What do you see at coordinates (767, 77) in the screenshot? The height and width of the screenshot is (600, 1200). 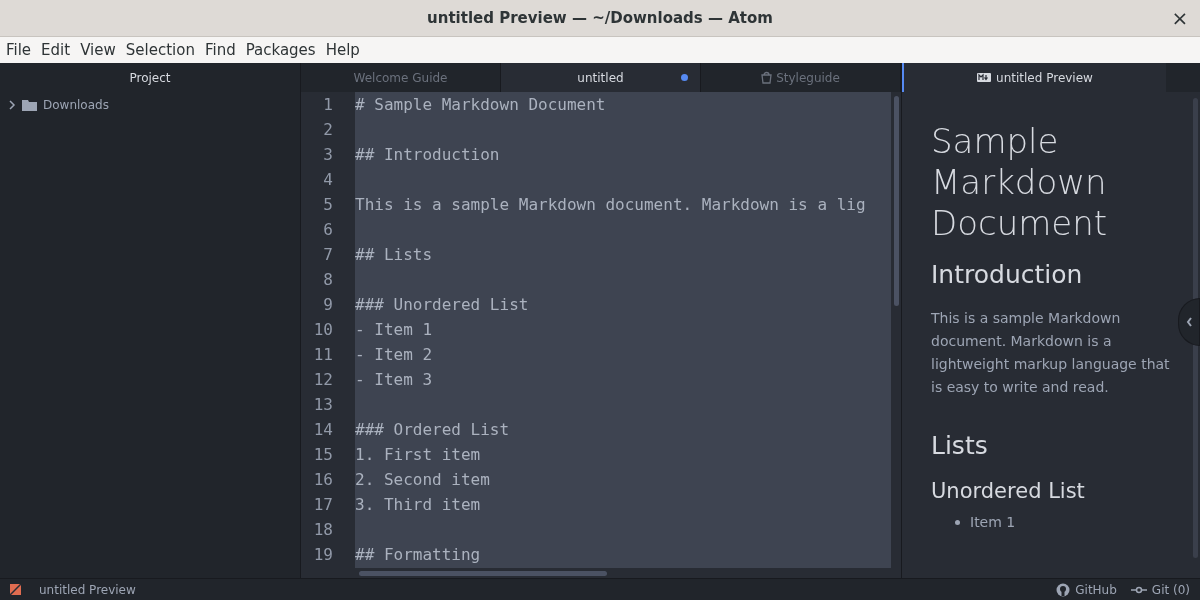 I see `paint-bucket-icon` at bounding box center [767, 77].